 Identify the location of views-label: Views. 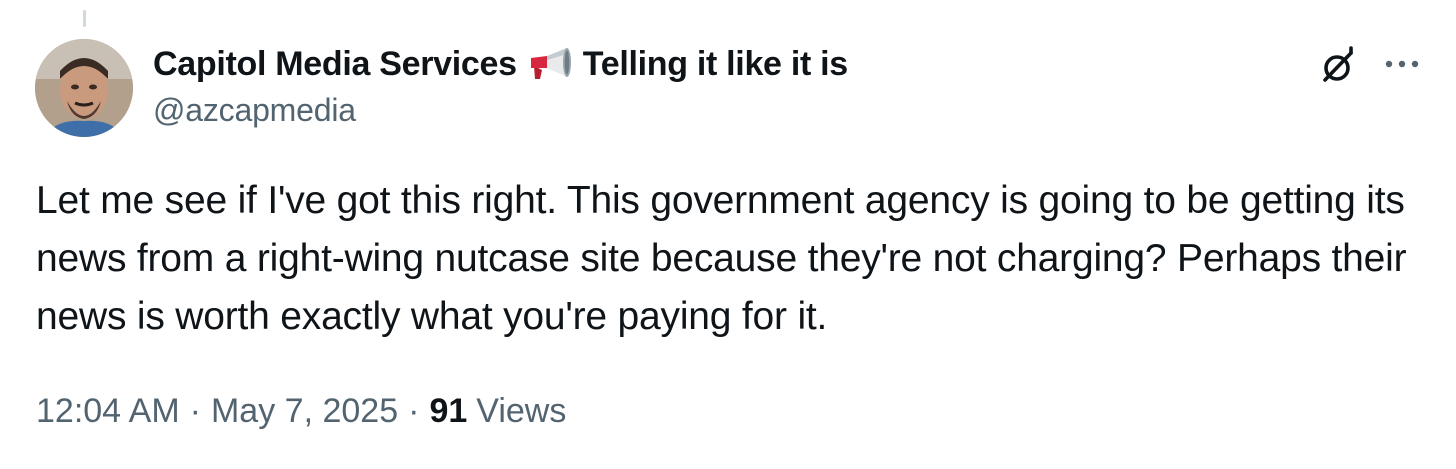
(521, 411).